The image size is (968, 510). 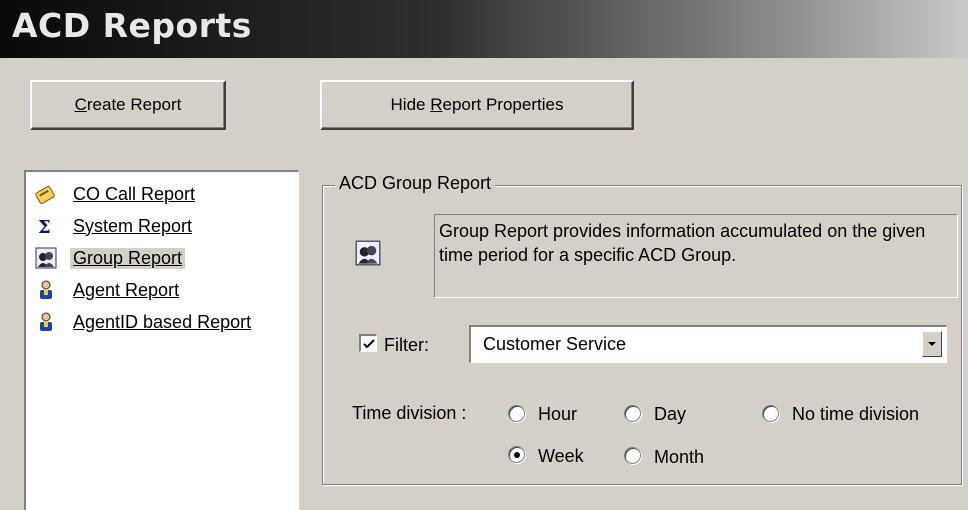 What do you see at coordinates (132, 25) in the screenshot?
I see `window-title: ACD Reports` at bounding box center [132, 25].